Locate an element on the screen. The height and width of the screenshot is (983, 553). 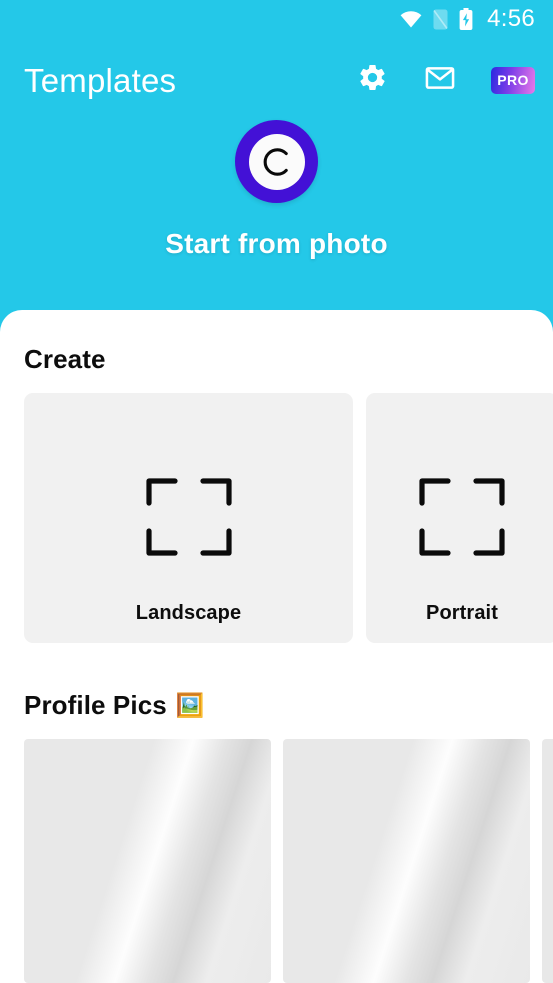
page-title: Templates is located at coordinates (100, 80).